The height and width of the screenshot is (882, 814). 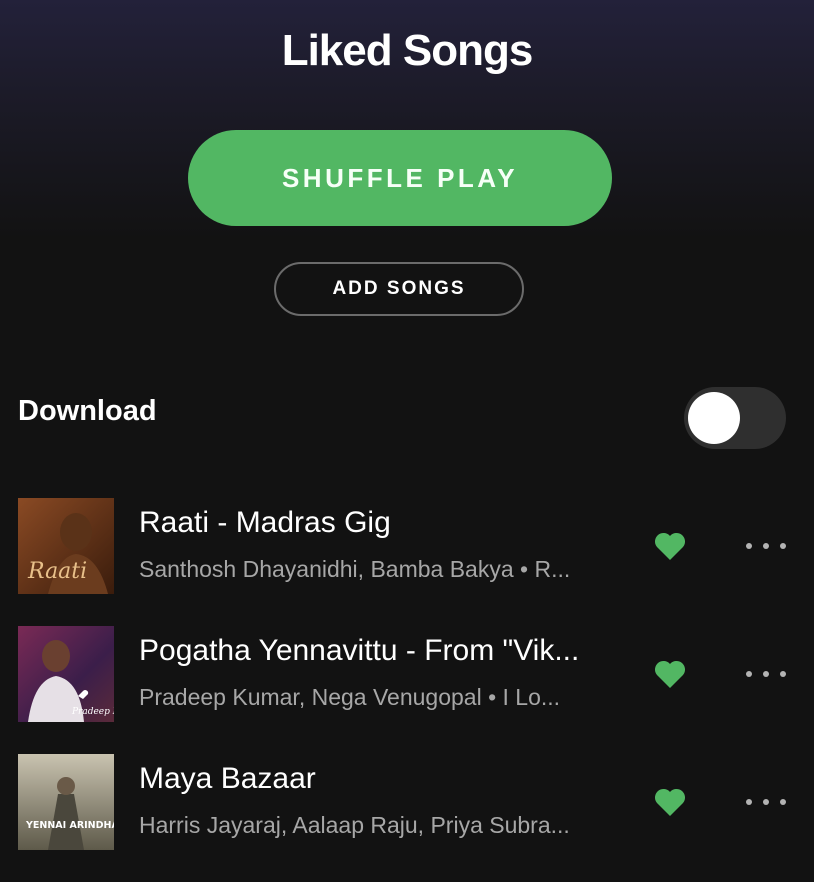 What do you see at coordinates (714, 418) in the screenshot?
I see `toggle-knob` at bounding box center [714, 418].